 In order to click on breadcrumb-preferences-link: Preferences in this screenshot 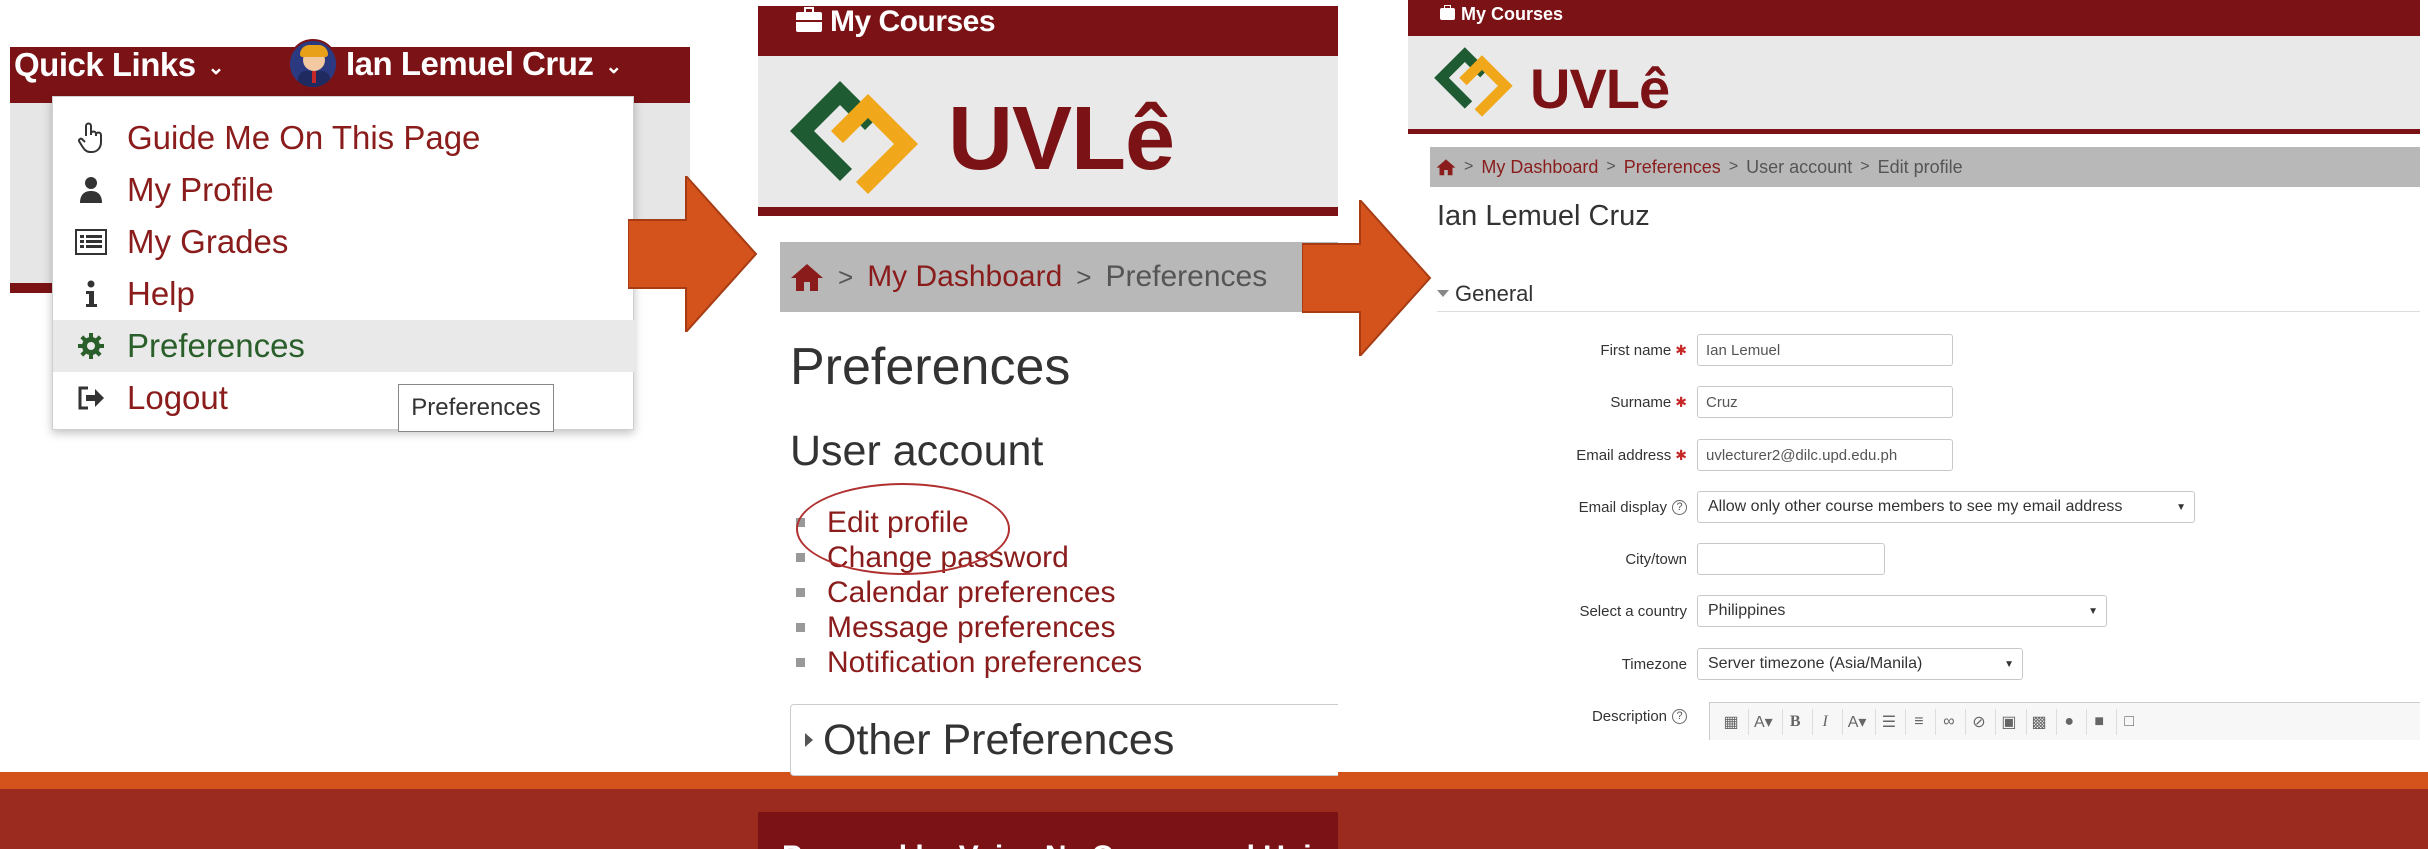, I will do `click(1672, 167)`.